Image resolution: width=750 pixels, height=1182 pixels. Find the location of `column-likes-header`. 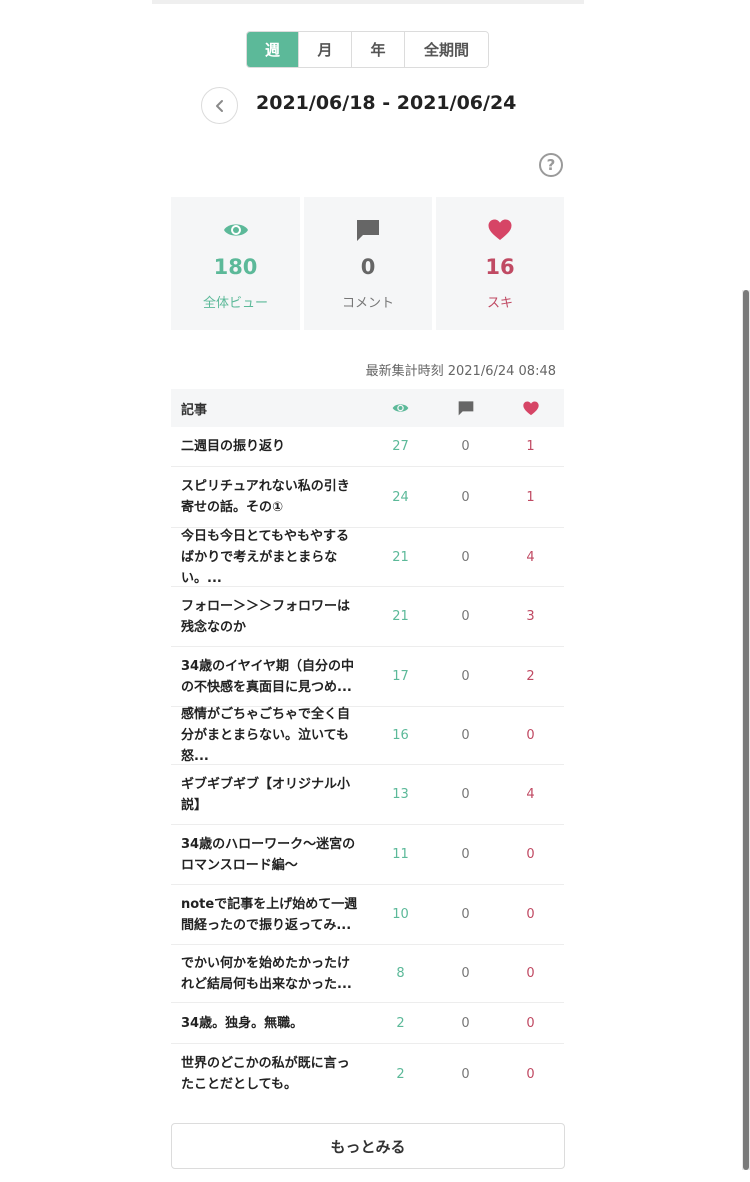

column-likes-header is located at coordinates (530, 408).